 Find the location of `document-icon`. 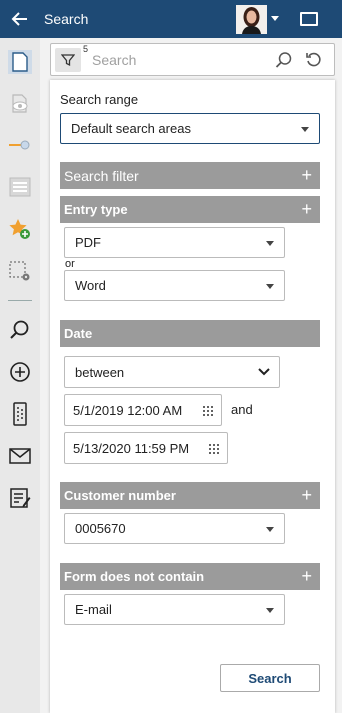

document-icon is located at coordinates (20, 62).